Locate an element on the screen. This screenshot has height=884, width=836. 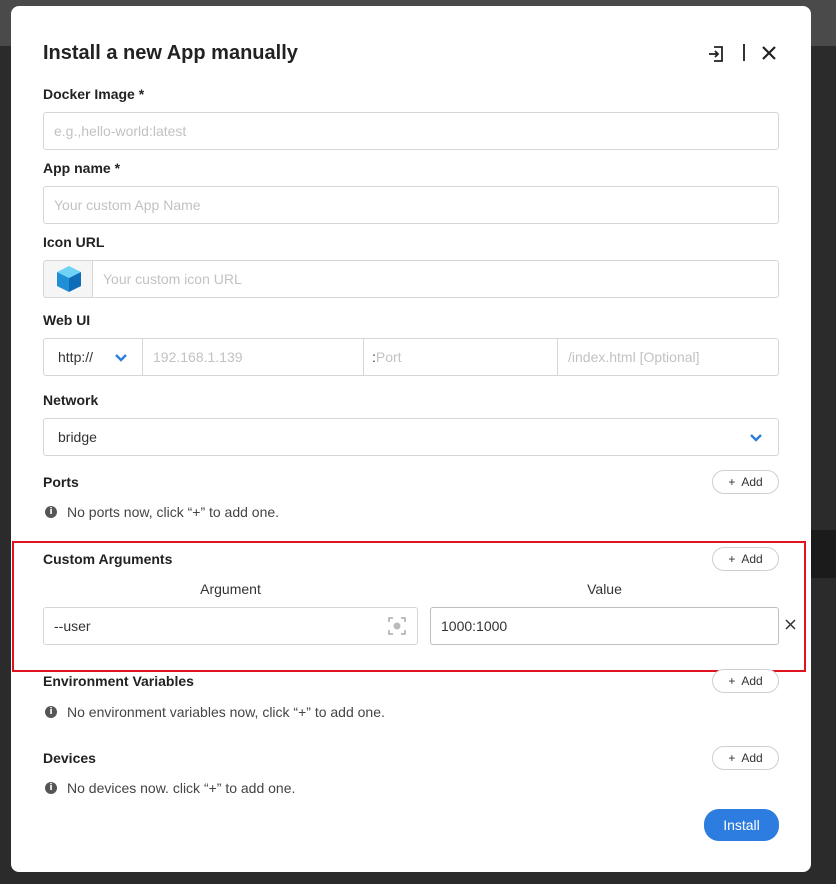
network-value: bridge is located at coordinates (77, 437).